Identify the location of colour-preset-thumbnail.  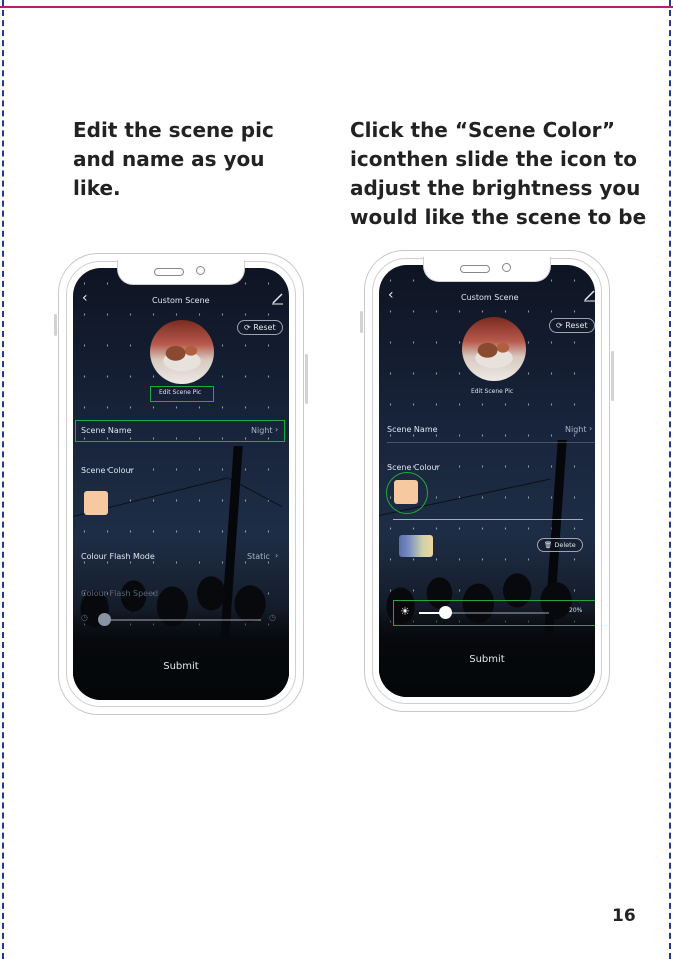
(416, 546).